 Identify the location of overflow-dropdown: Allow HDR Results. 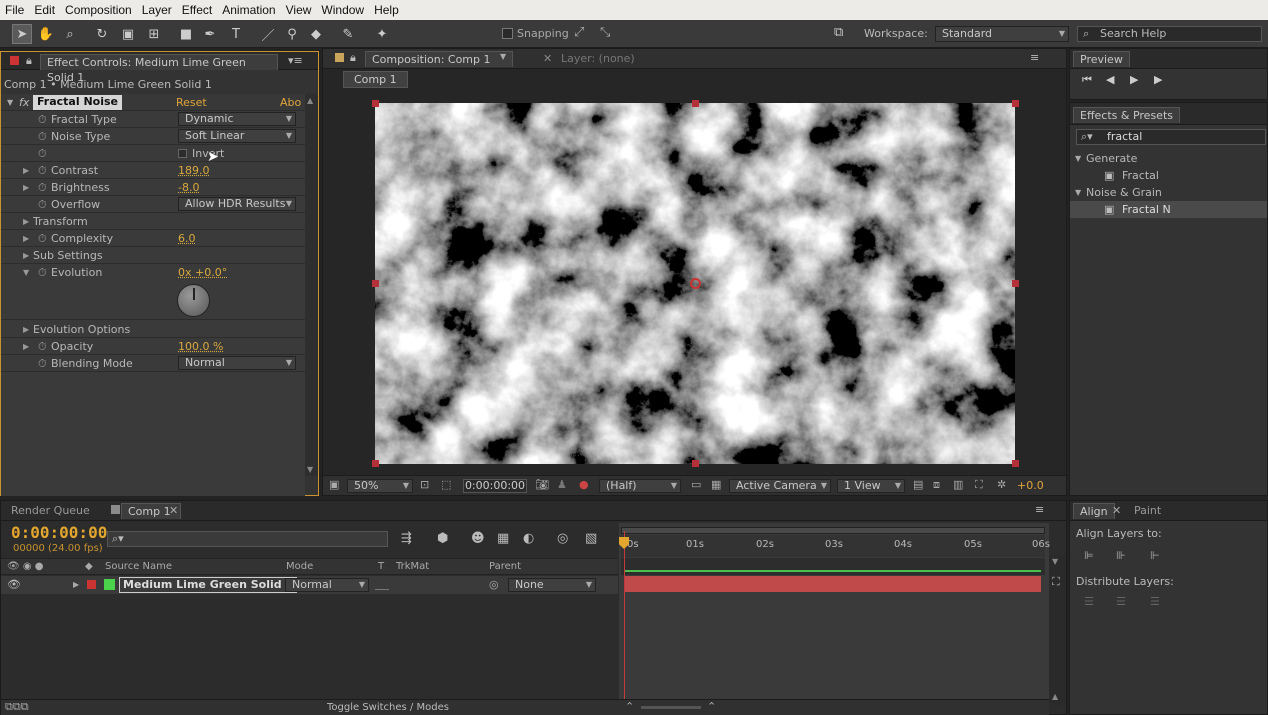
(237, 204).